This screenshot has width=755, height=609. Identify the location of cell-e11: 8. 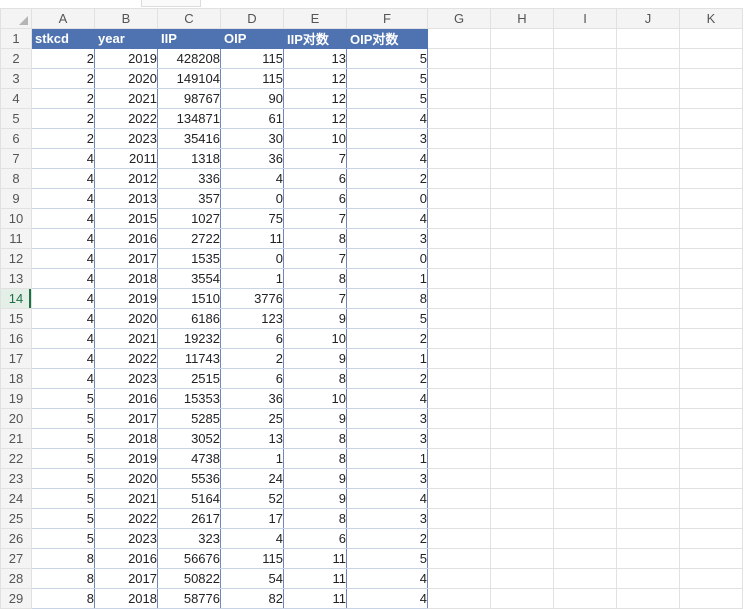
(315, 238).